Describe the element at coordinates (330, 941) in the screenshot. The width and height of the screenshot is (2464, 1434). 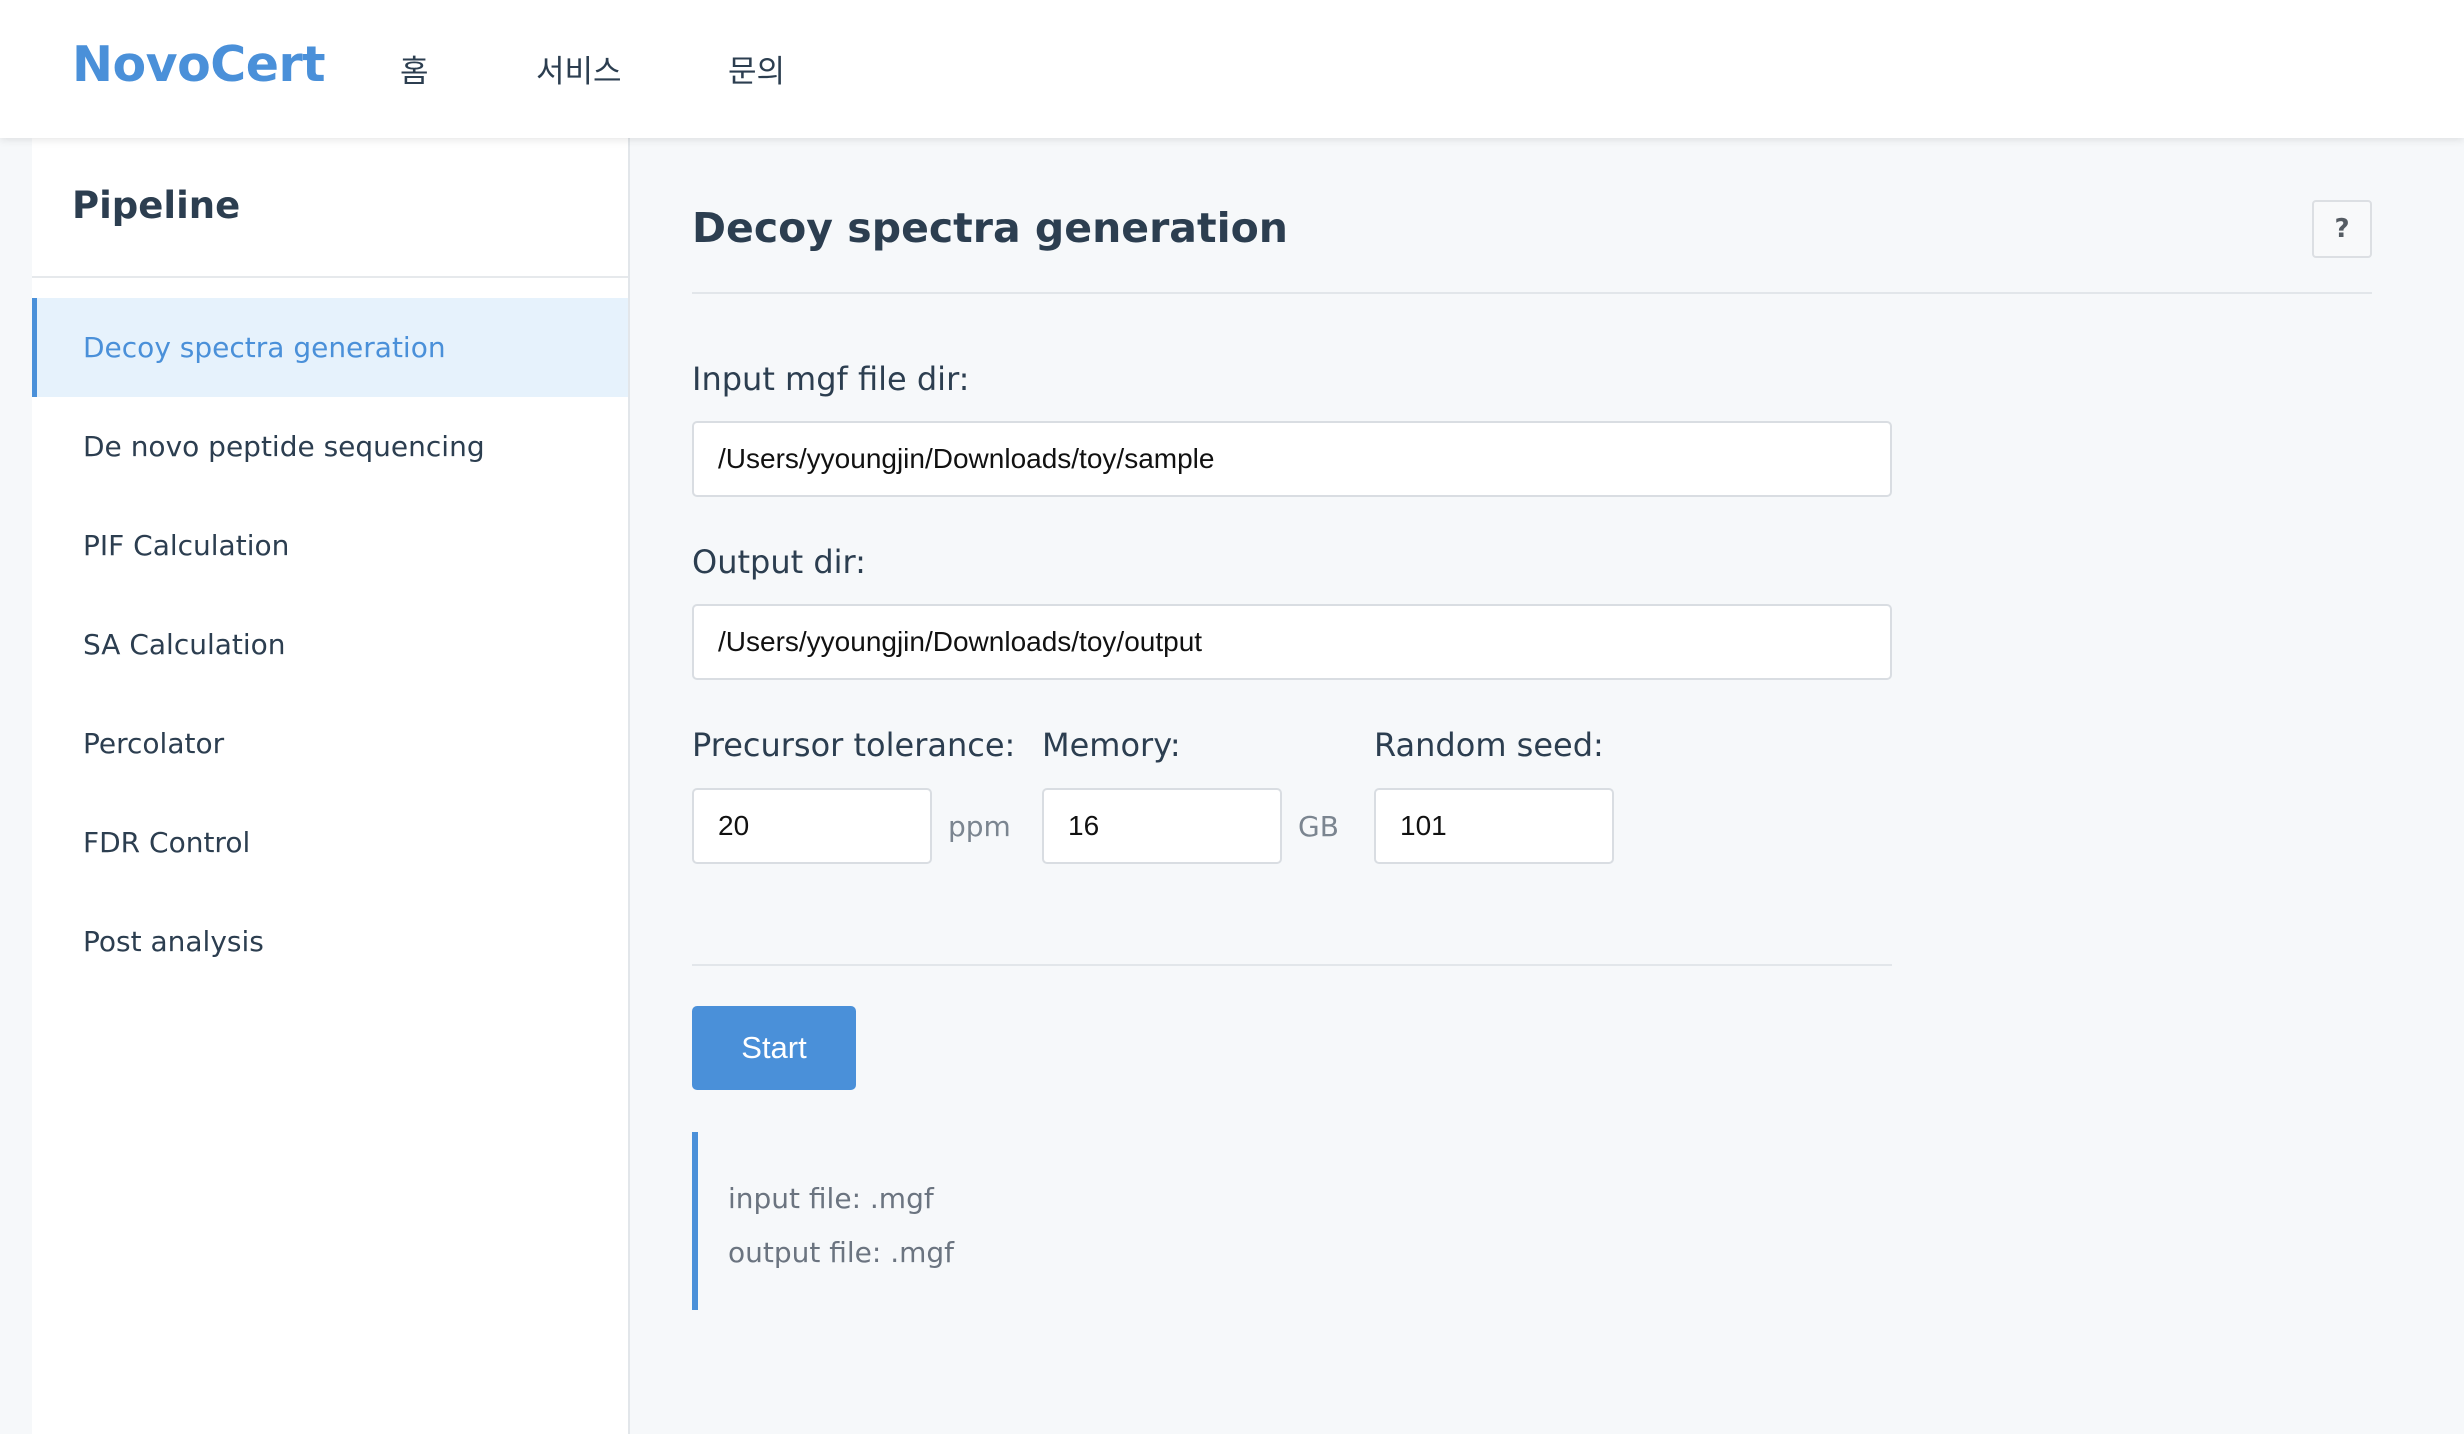
I see `sidebar-item-post-analysis: Post analysis` at that location.